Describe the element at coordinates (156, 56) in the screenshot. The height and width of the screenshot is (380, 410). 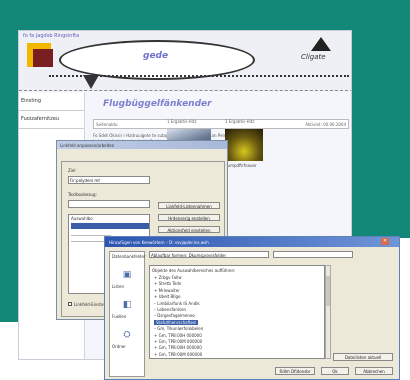
I see `speech-bubble-text: gede` at that location.